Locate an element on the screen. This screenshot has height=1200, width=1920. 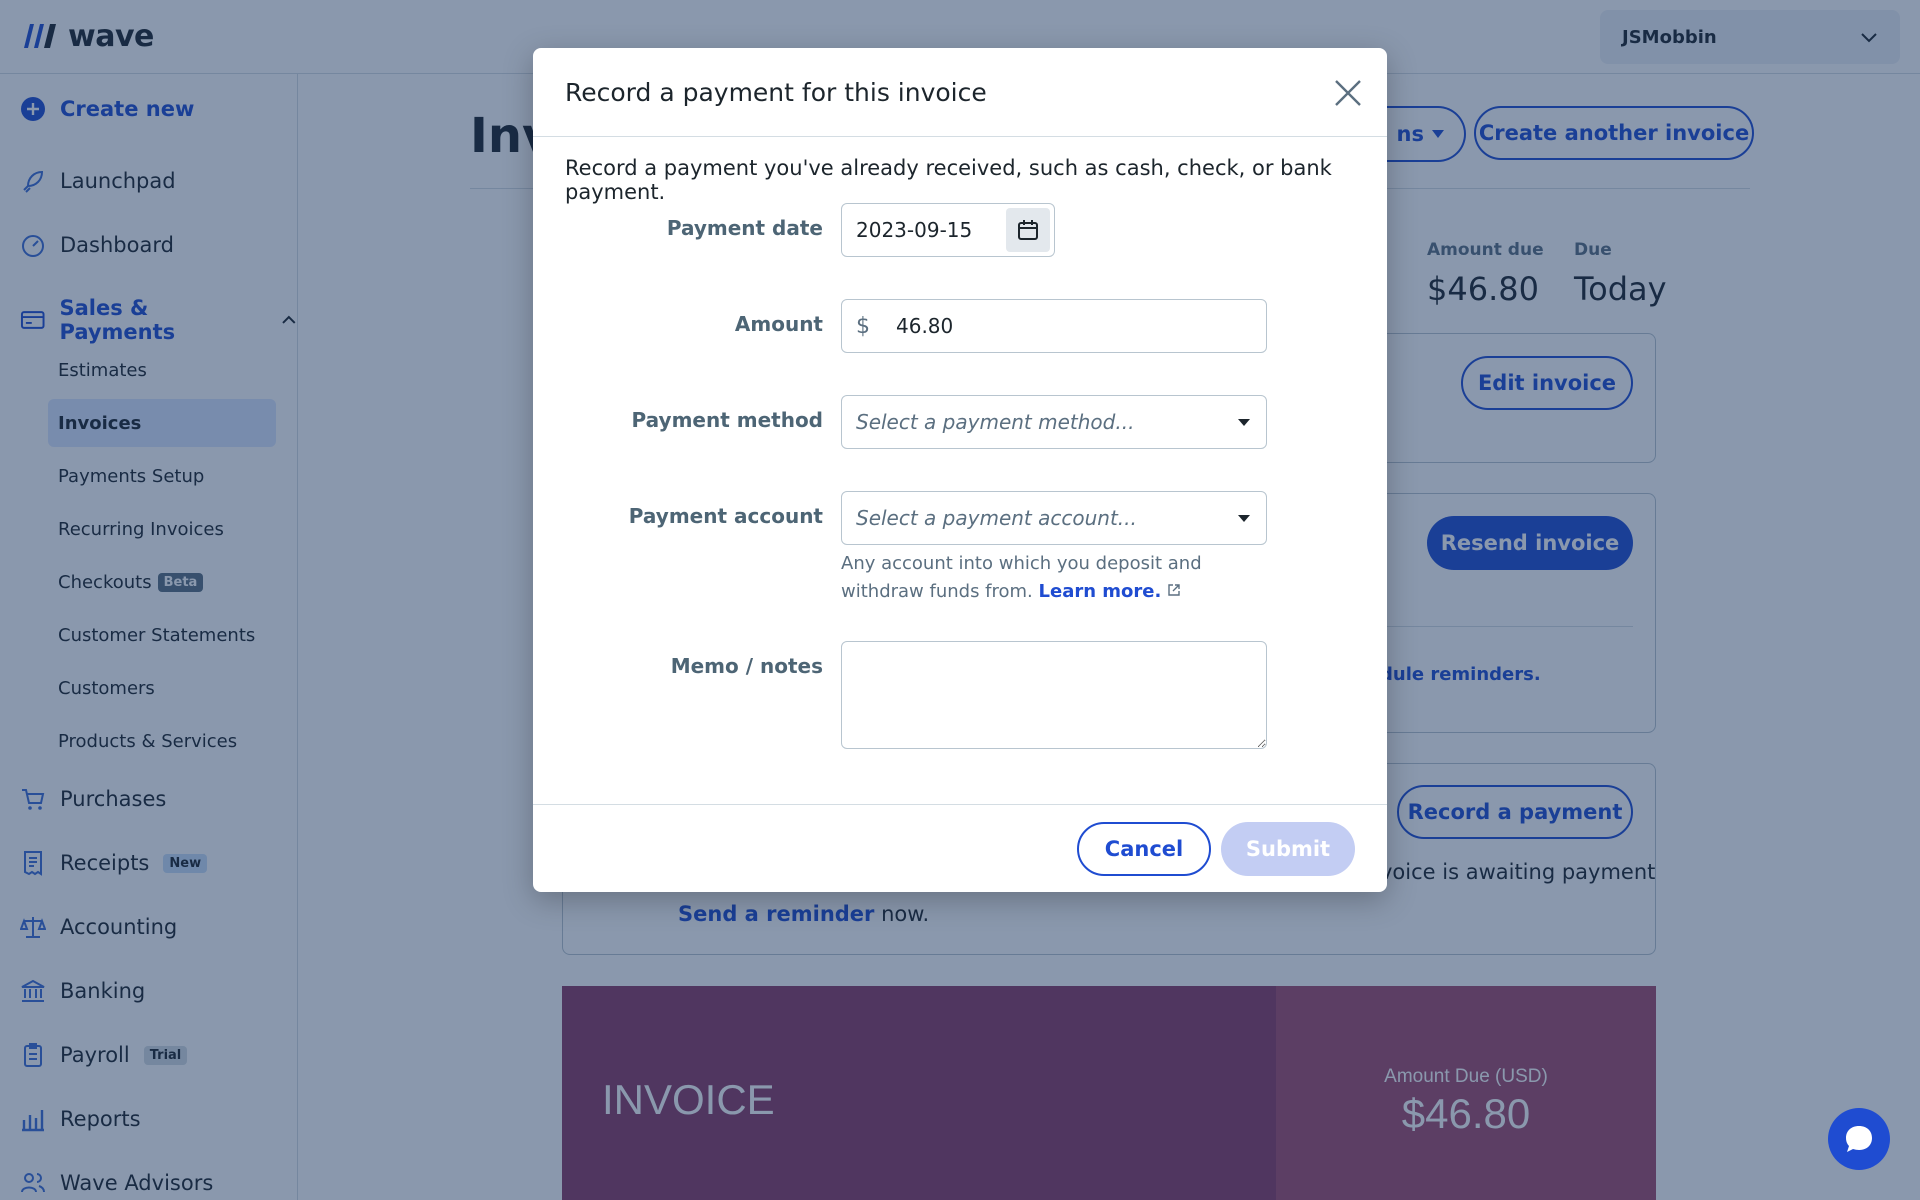
modal-header: Record a payment for this invoice is located at coordinates (960, 92).